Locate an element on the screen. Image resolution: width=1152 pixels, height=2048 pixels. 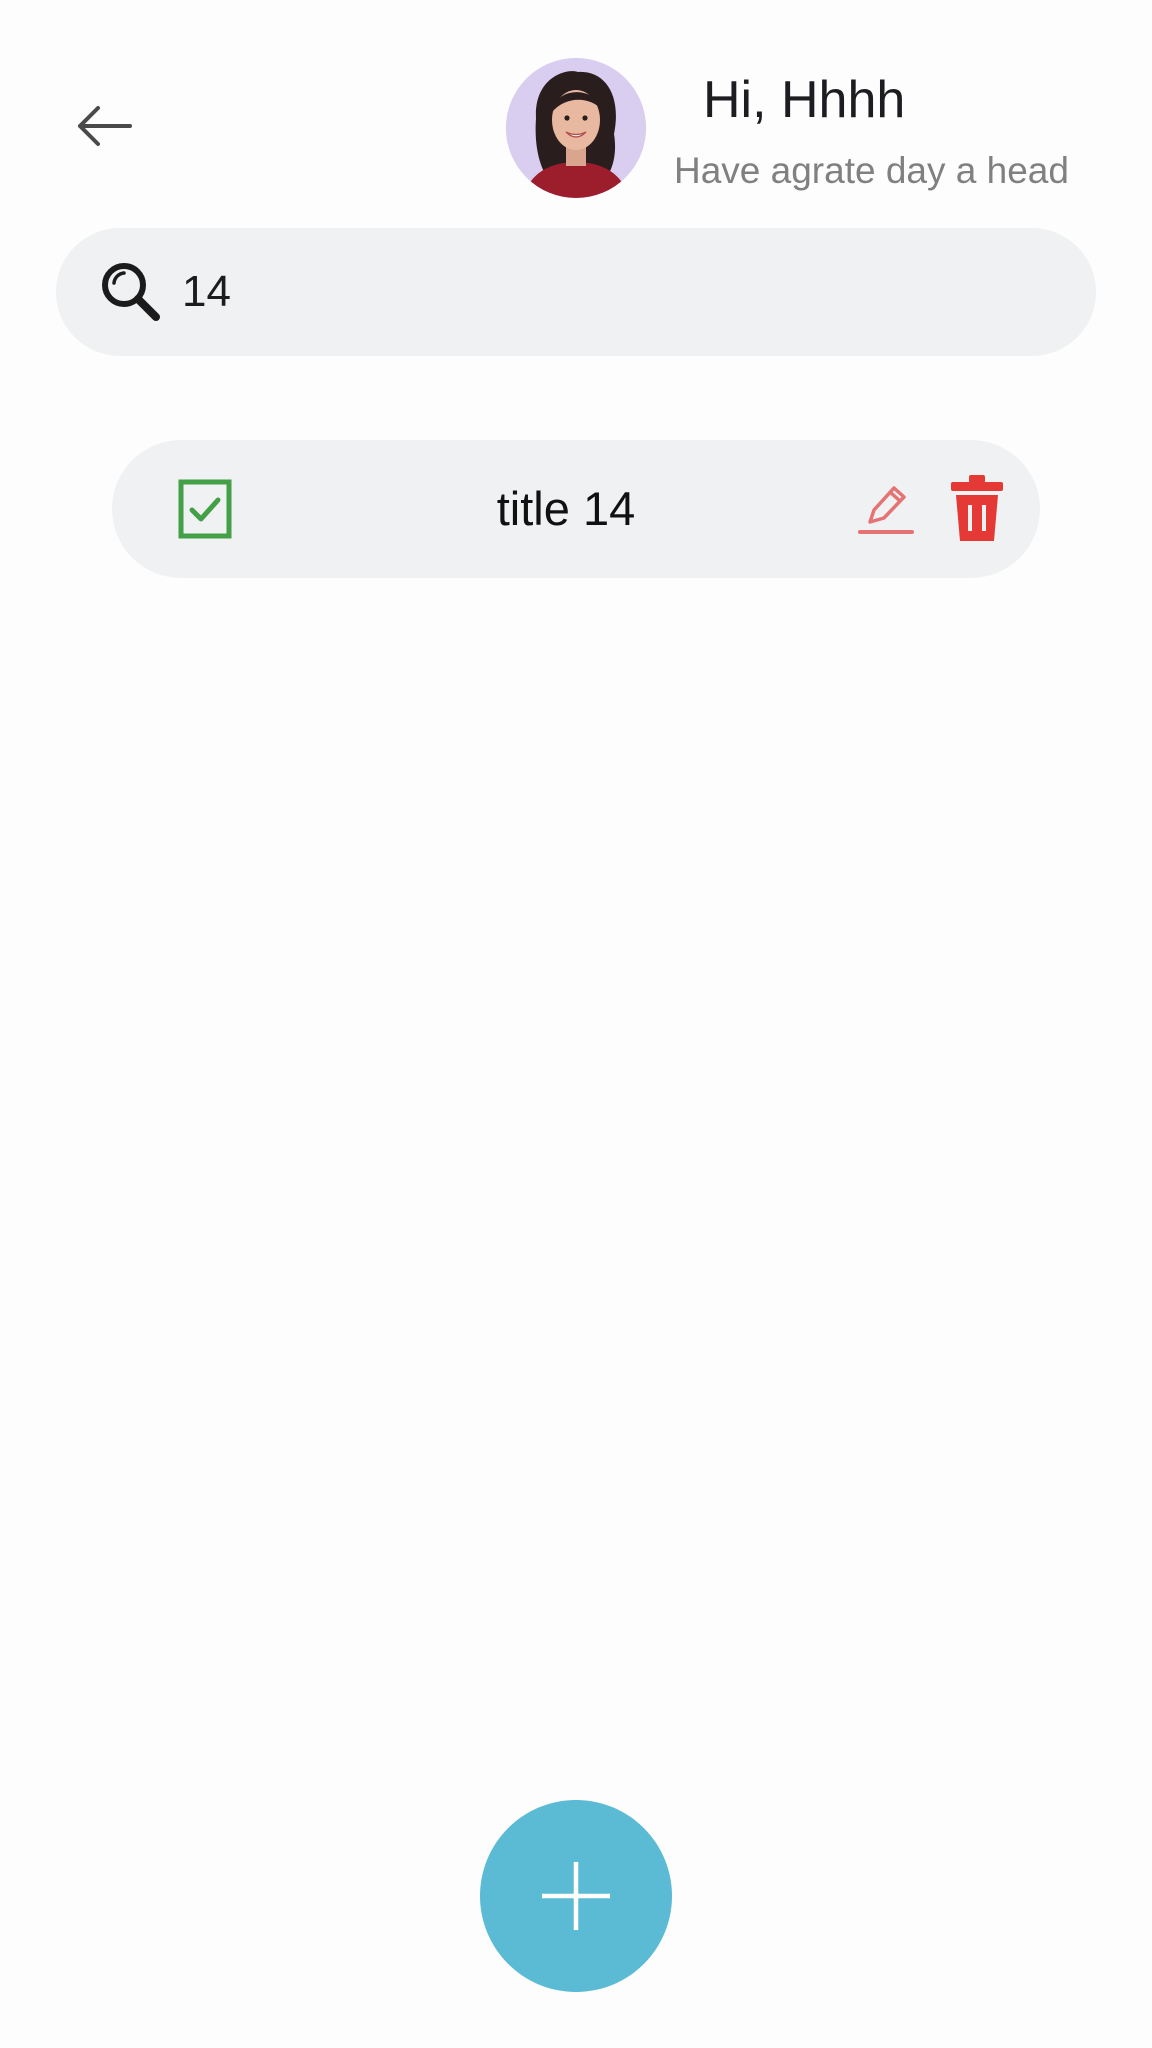
greeting-subtitle: Have agrate day a head is located at coordinates (871, 170).